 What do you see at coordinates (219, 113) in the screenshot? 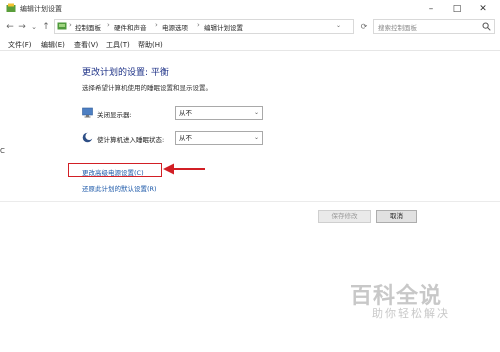
I see `display-off-select: 从不 ⌄` at bounding box center [219, 113].